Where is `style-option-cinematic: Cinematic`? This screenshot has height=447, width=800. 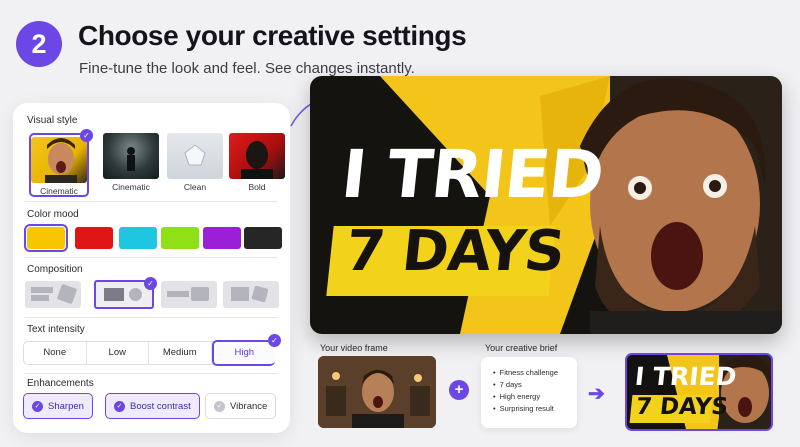 style-option-cinematic: Cinematic is located at coordinates (131, 165).